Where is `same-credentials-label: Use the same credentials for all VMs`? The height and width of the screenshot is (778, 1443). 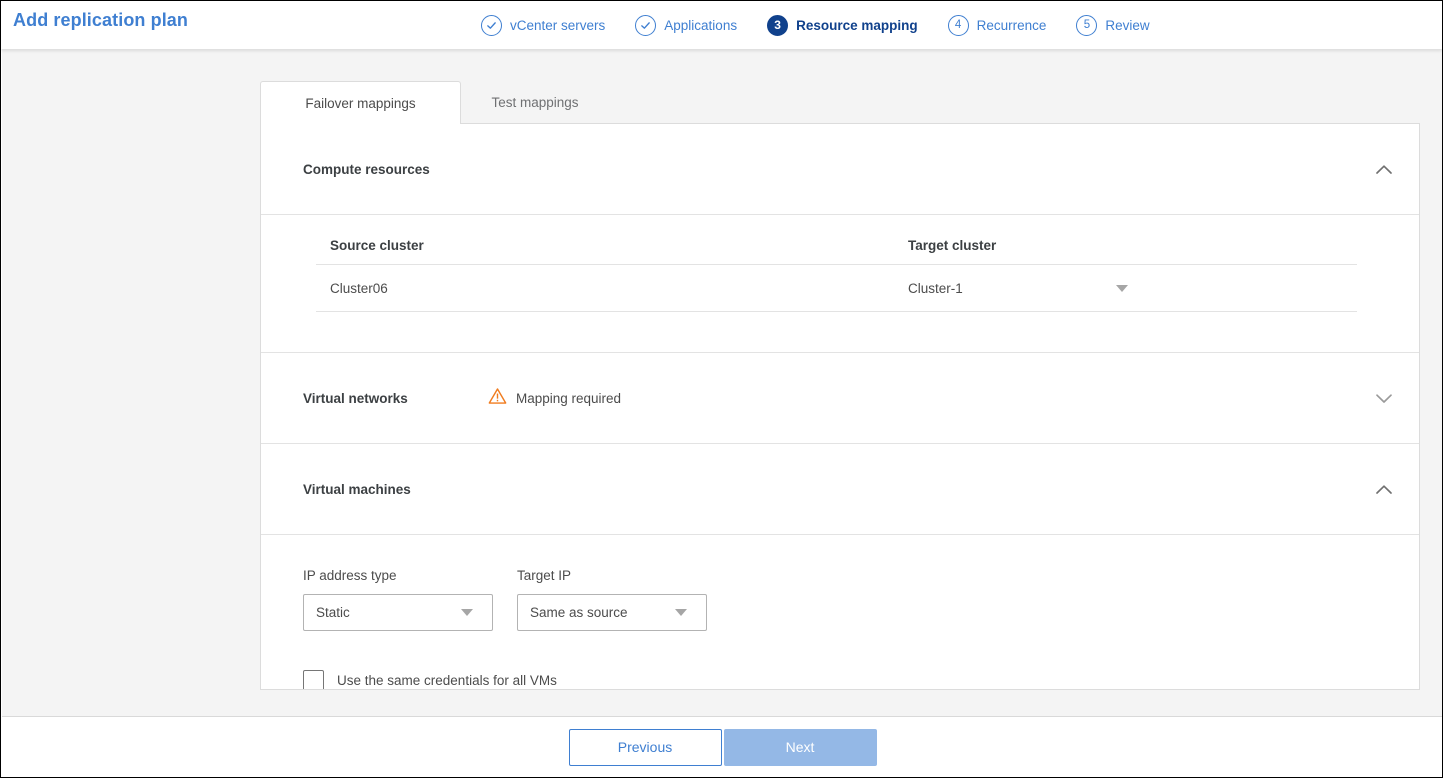 same-credentials-label: Use the same credentials for all VMs is located at coordinates (447, 680).